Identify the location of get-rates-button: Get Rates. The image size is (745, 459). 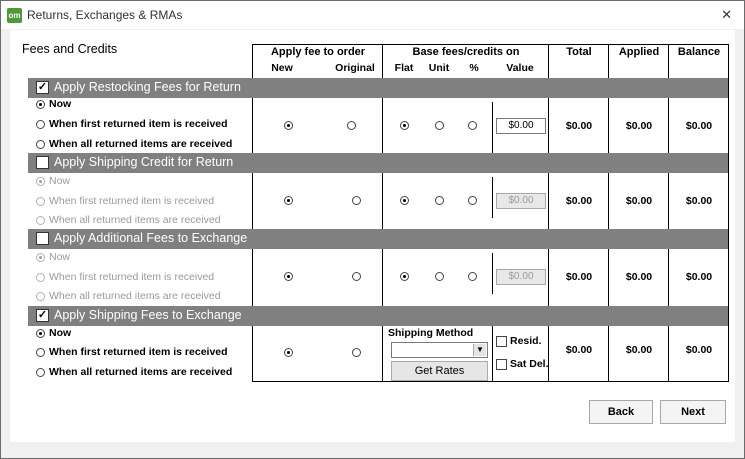
(439, 371).